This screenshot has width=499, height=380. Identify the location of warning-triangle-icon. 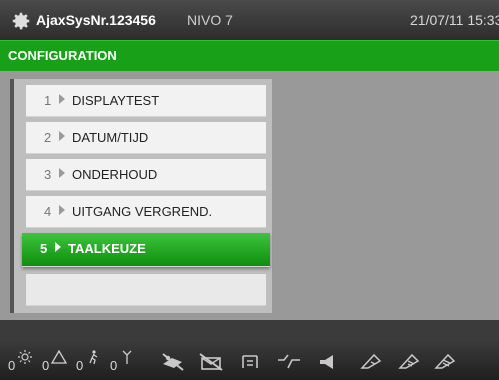
(59, 357).